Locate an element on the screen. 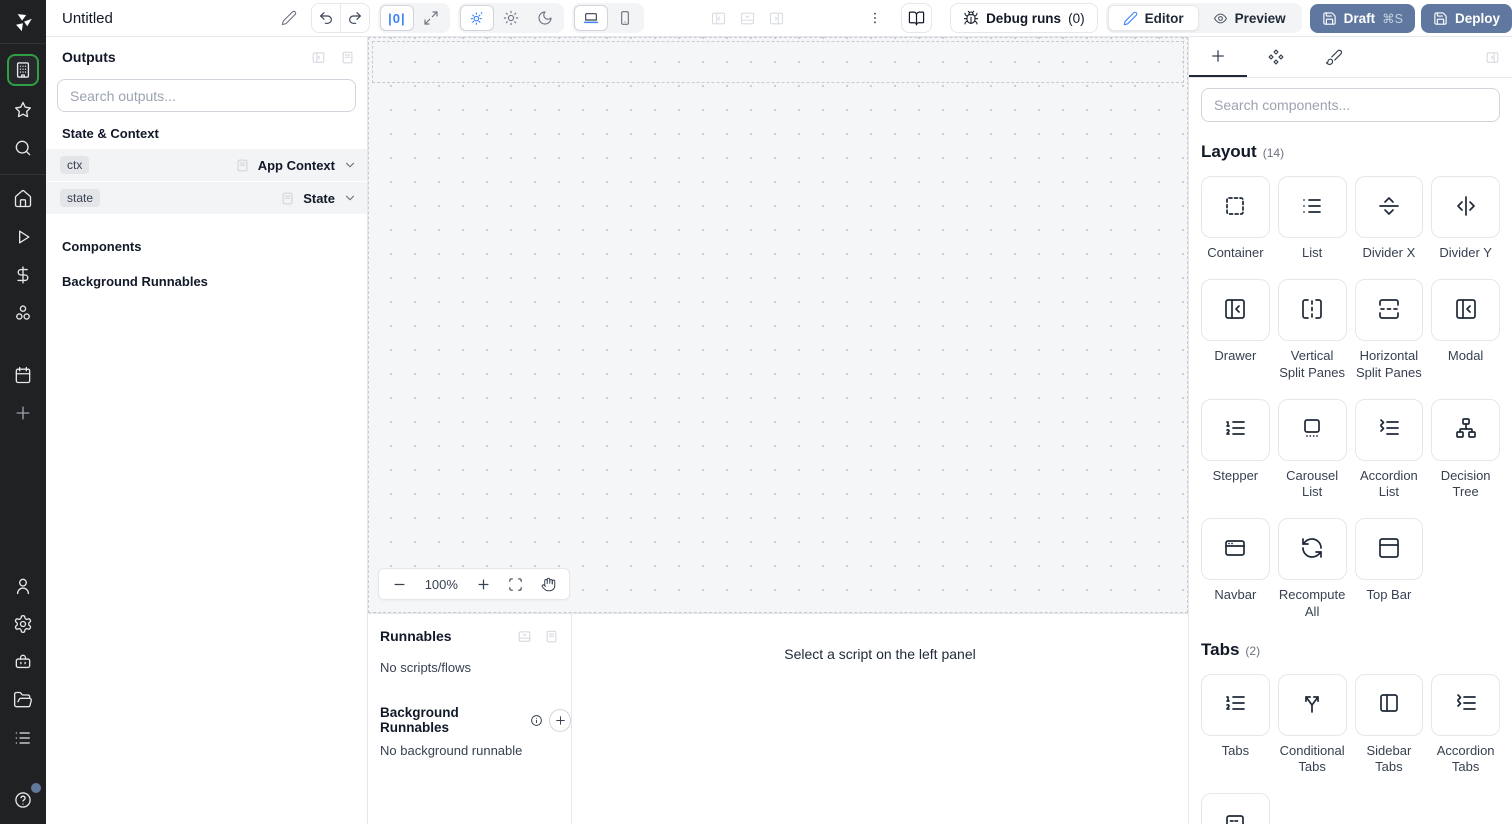 The image size is (1512, 824). fit-view-button is located at coordinates (515, 584).